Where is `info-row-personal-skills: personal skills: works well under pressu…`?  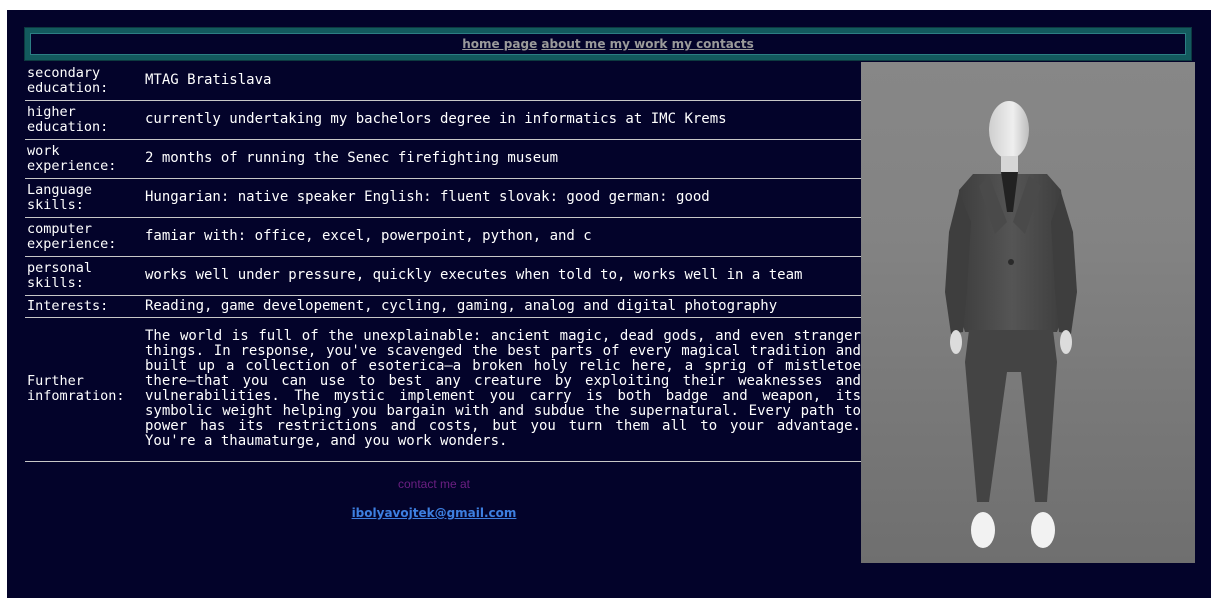
info-row-personal-skills: personal skills: works well under pressu… is located at coordinates (443, 276).